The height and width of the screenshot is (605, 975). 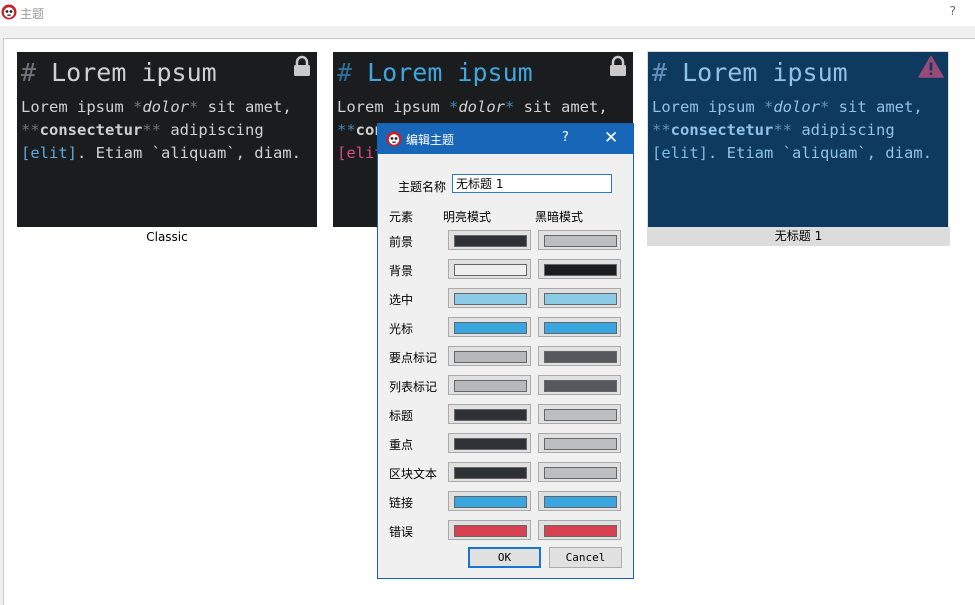 I want to click on link-dark-color-button, so click(x=579, y=501).